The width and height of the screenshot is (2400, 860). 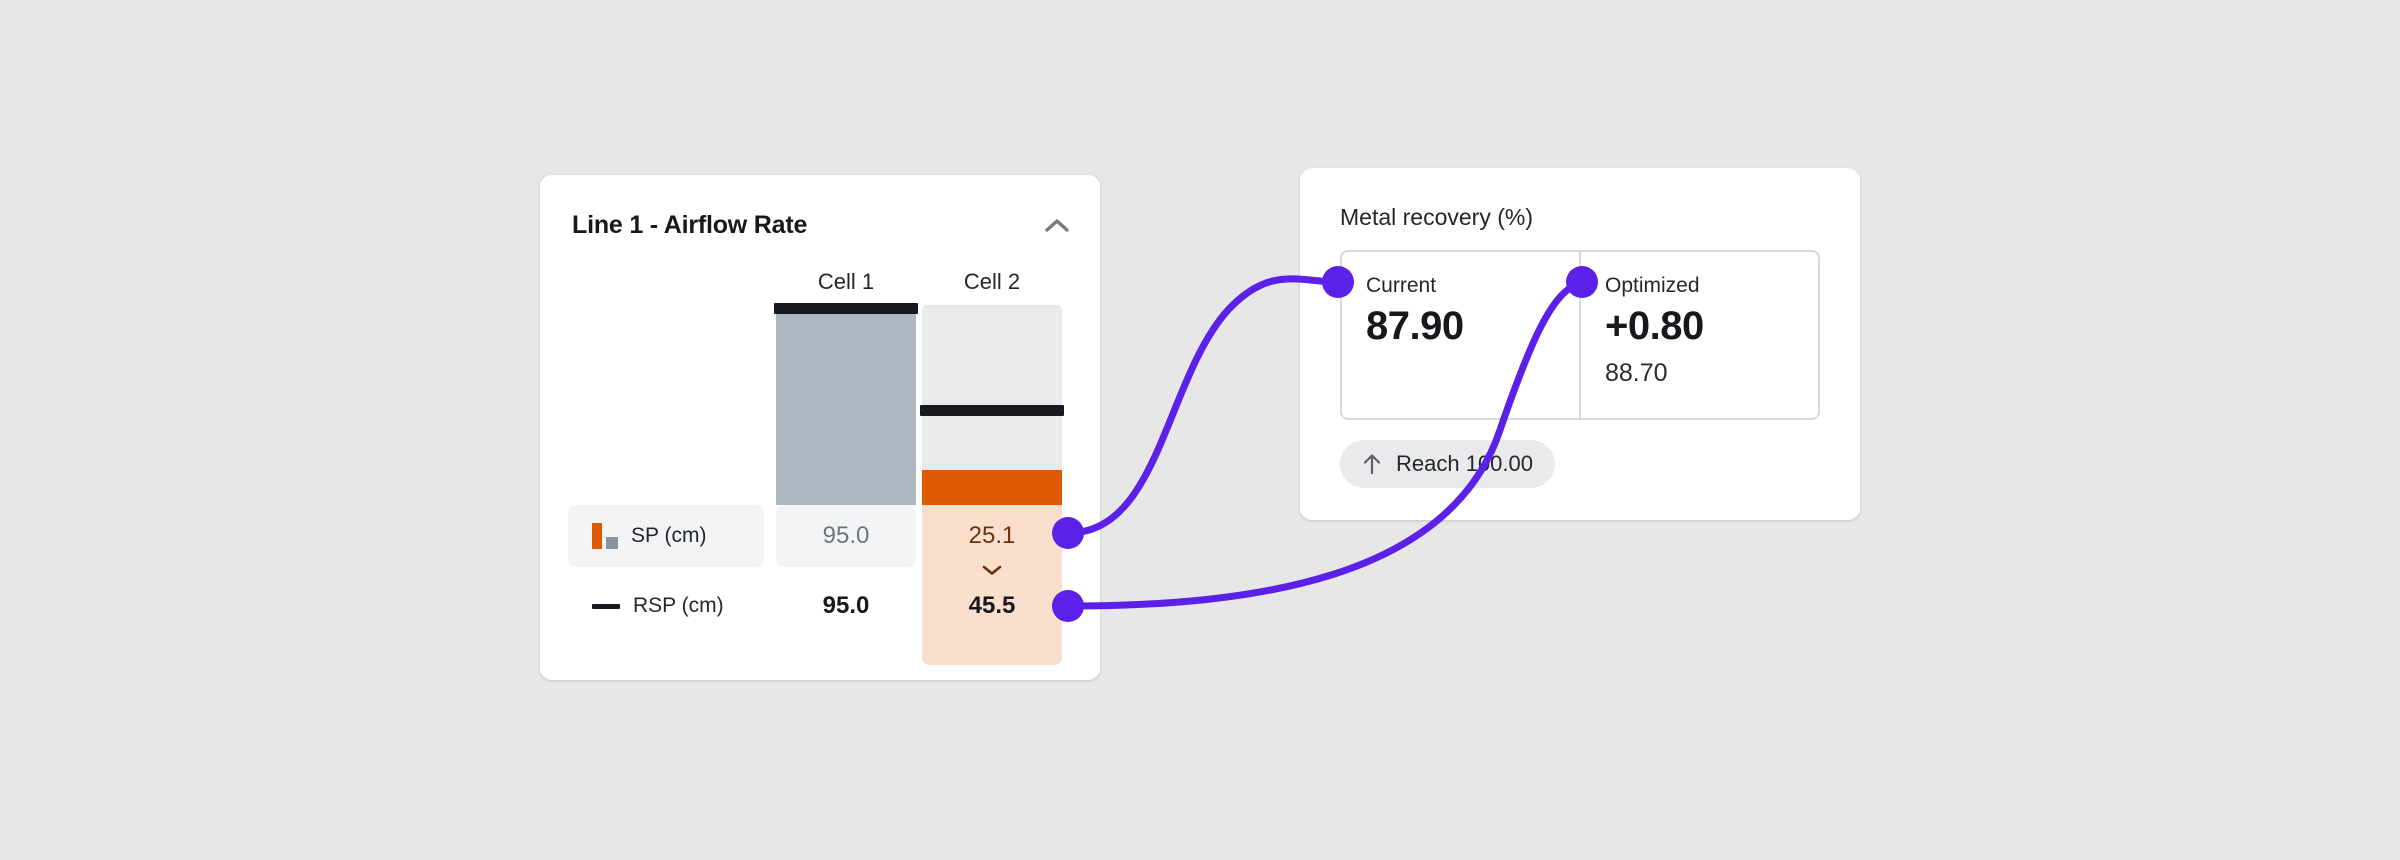 What do you see at coordinates (690, 224) in the screenshot?
I see `page-title: Line 1 - Airflow Rate` at bounding box center [690, 224].